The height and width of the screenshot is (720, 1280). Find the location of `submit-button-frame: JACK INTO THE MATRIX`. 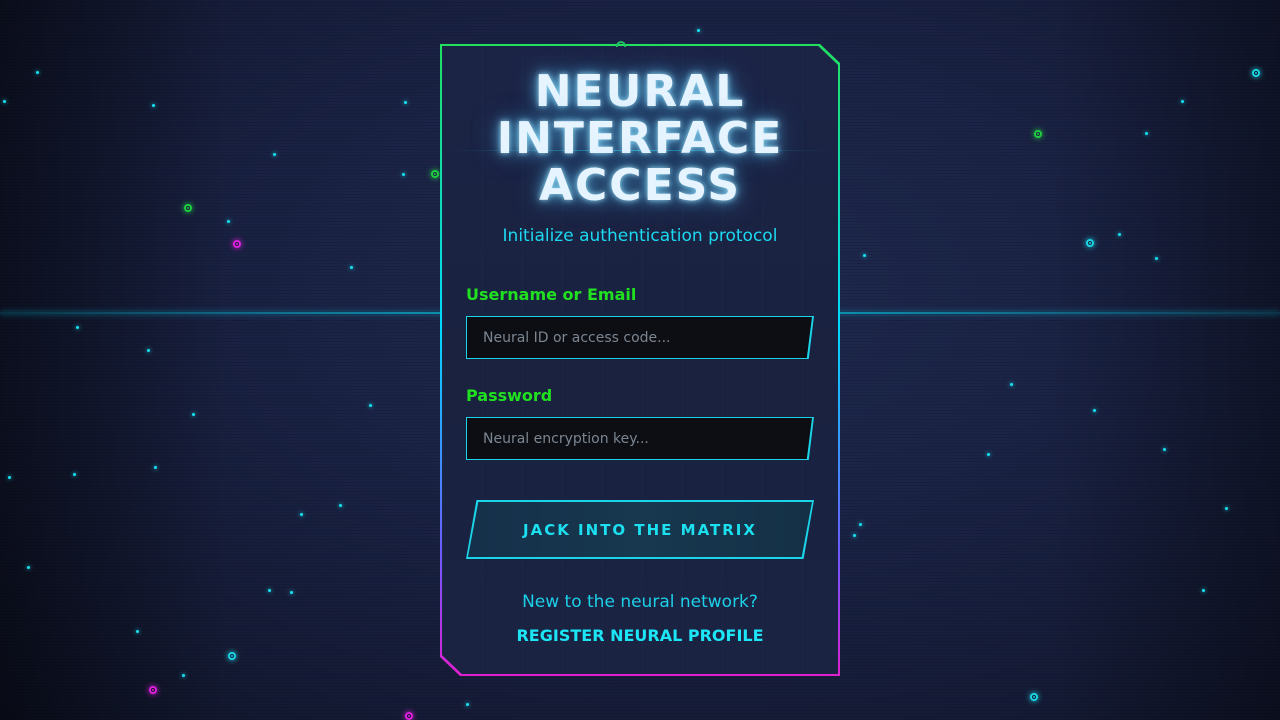

submit-button-frame: JACK INTO THE MATRIX is located at coordinates (640, 529).